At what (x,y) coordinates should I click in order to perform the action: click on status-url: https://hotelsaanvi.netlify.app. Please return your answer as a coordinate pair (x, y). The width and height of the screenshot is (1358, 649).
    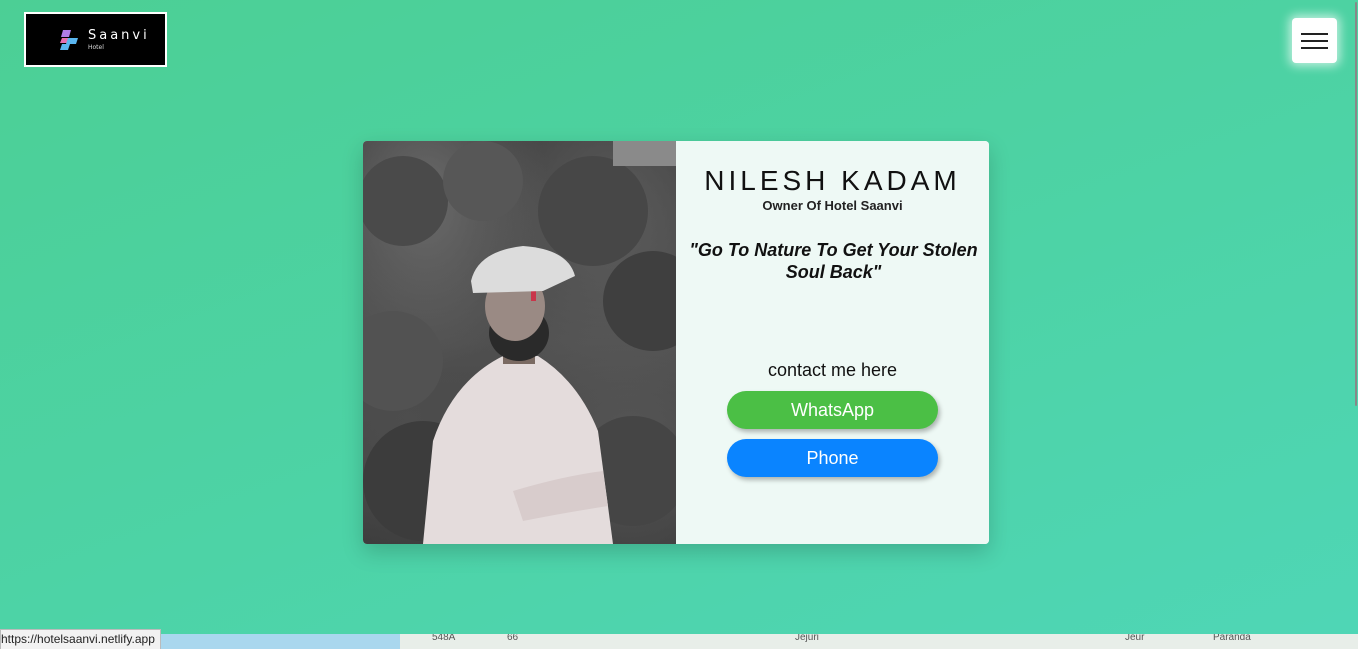
    Looking at the image, I should click on (80, 639).